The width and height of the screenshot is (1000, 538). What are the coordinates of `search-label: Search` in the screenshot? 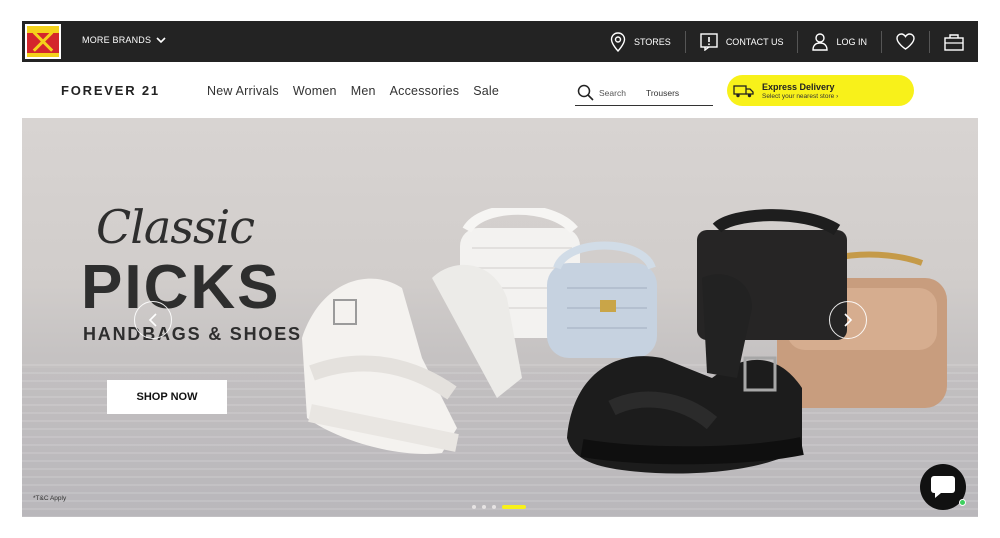 It's located at (612, 92).